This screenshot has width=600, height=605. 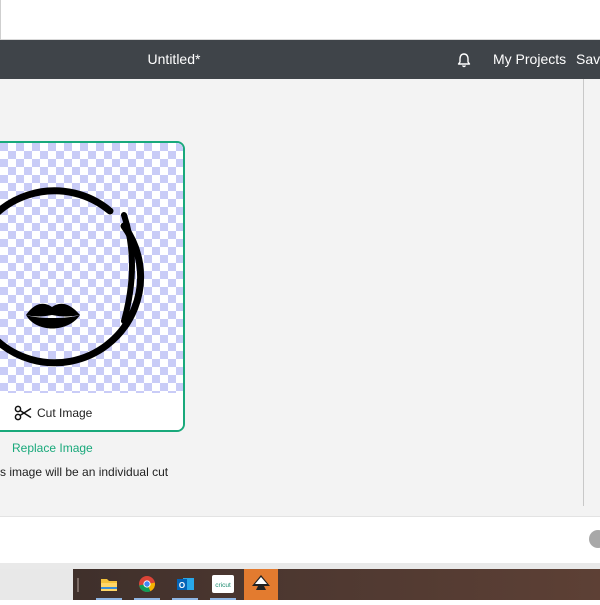 What do you see at coordinates (0, 20) in the screenshot?
I see `window-edge` at bounding box center [0, 20].